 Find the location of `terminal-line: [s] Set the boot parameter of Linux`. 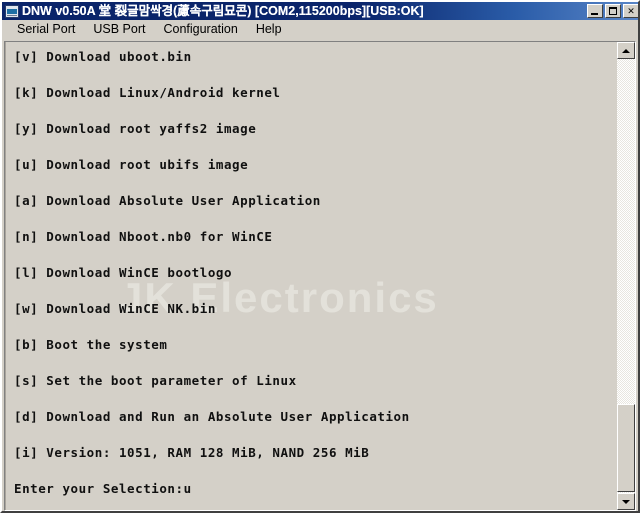

terminal-line: [s] Set the boot parameter of Linux is located at coordinates (155, 380).